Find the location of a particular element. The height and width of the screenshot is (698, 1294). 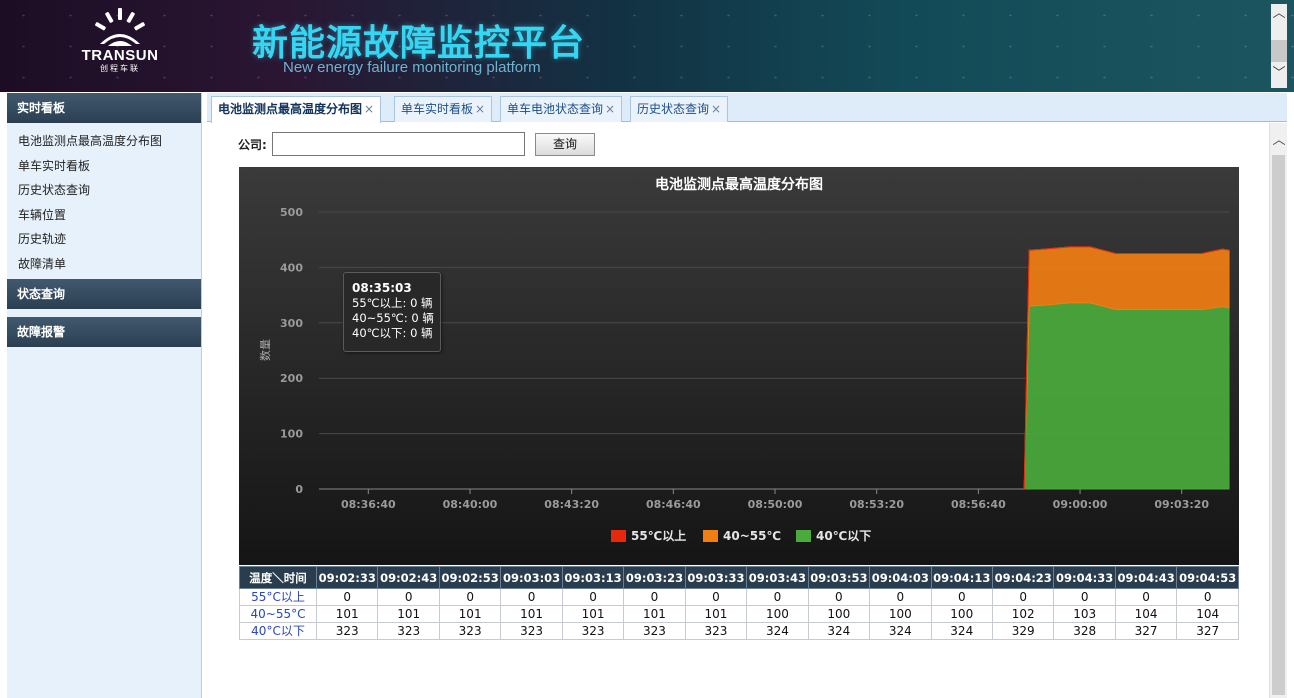

x-tick-label: 09:00:00 is located at coordinates (1080, 504).